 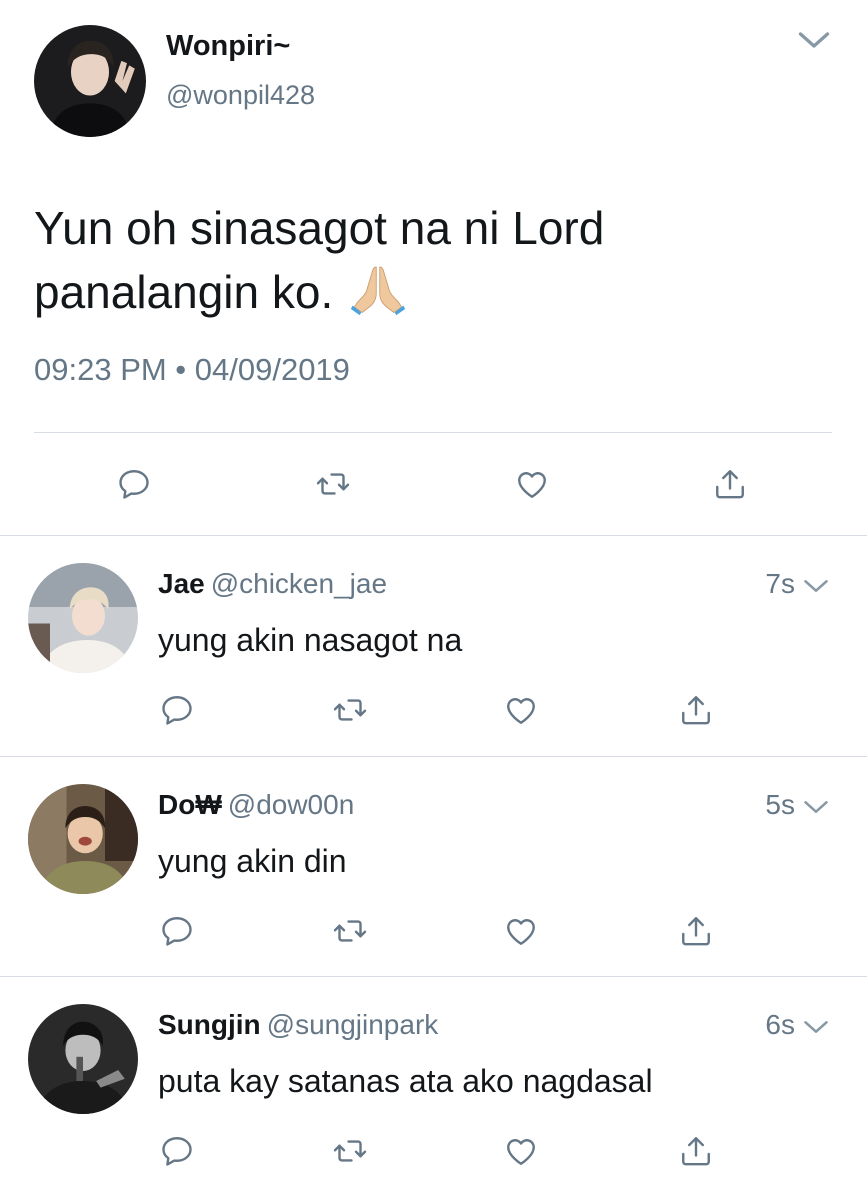 I want to click on reply-author: Sungjin @sungjinpark, so click(x=298, y=1025).